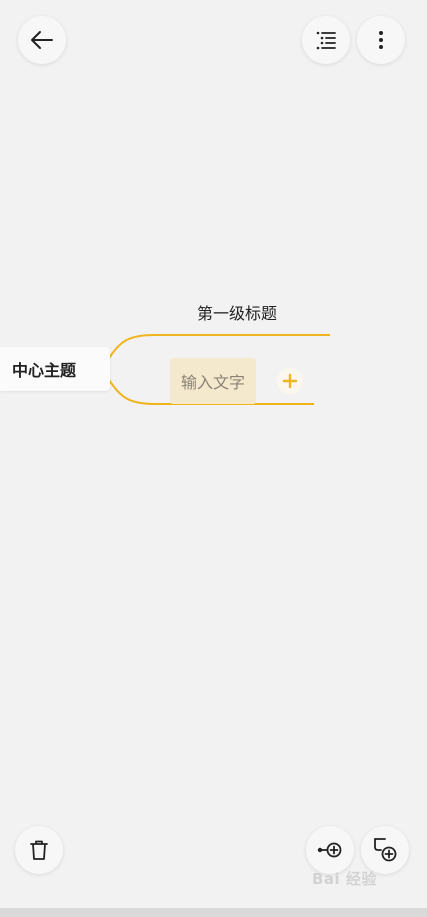 The image size is (427, 917). What do you see at coordinates (344, 879) in the screenshot?
I see `watermark: Bai 经验` at bounding box center [344, 879].